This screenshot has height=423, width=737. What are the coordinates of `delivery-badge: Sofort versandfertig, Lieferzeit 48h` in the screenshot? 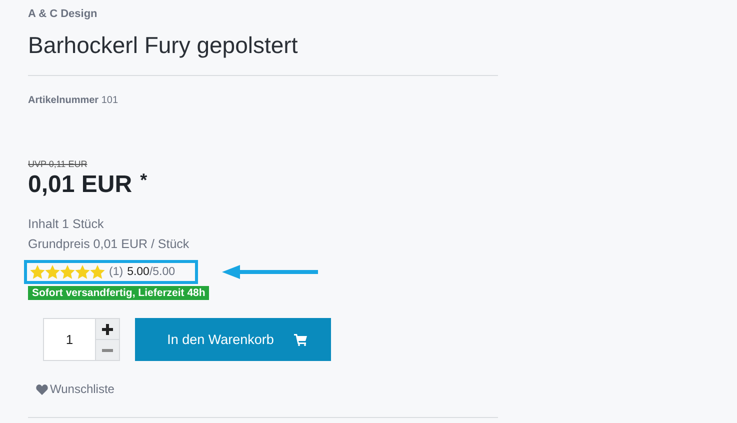 It's located at (119, 293).